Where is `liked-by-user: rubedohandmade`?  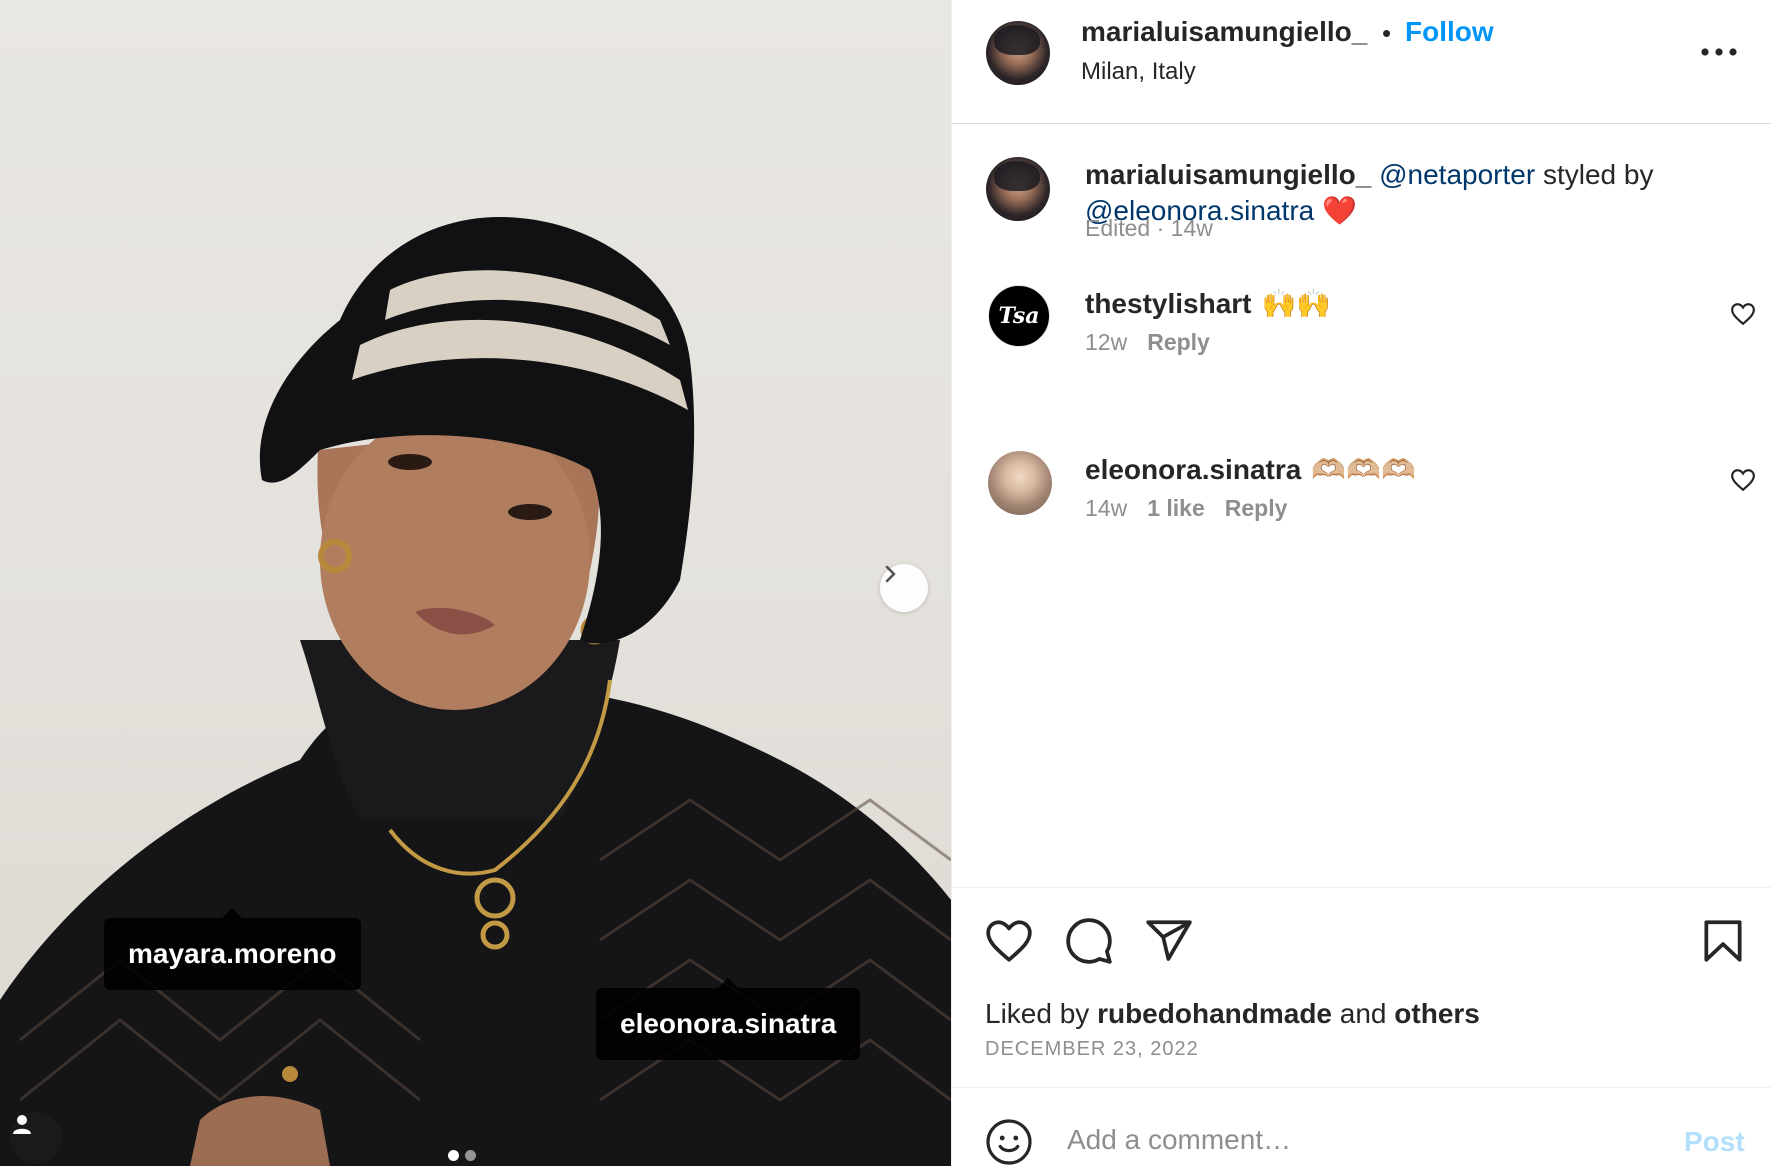 liked-by-user: rubedohandmade is located at coordinates (1214, 1013).